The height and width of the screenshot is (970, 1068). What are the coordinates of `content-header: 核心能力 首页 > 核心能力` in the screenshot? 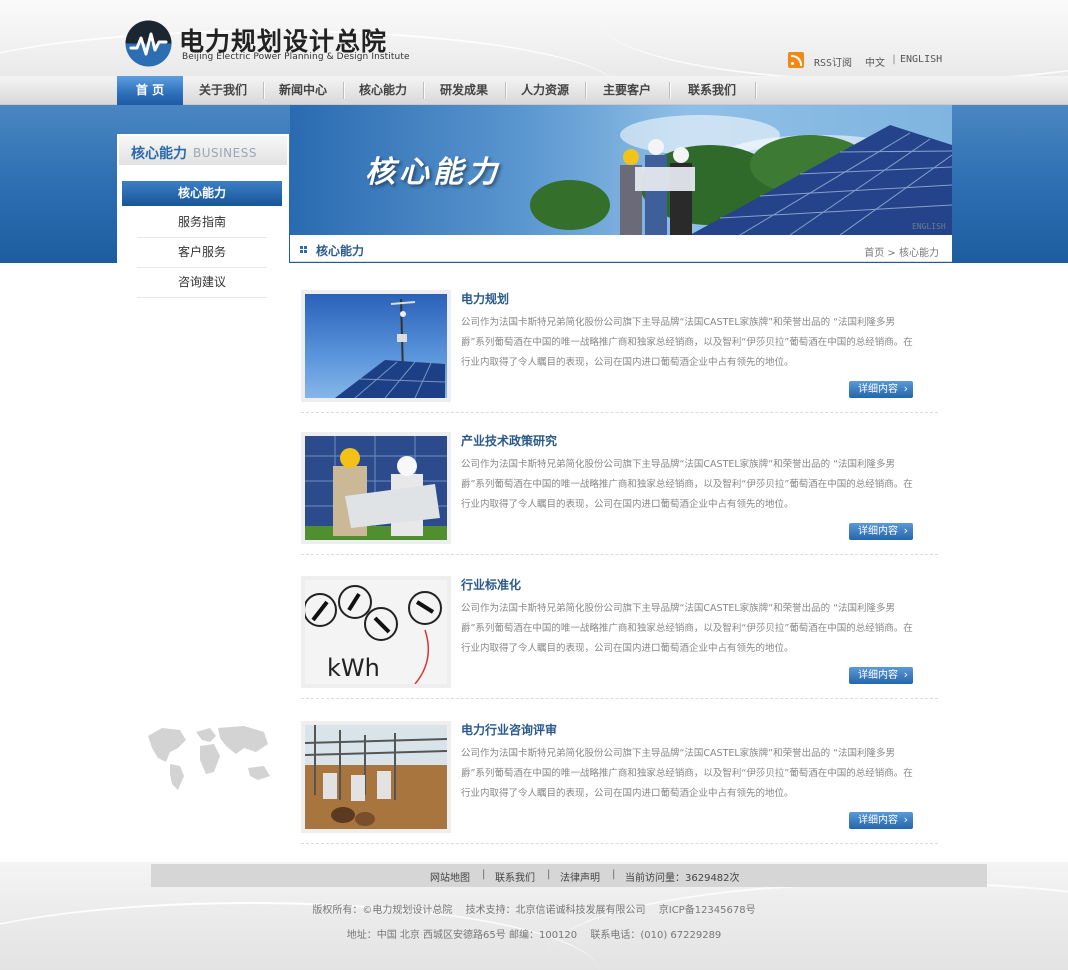 It's located at (621, 248).